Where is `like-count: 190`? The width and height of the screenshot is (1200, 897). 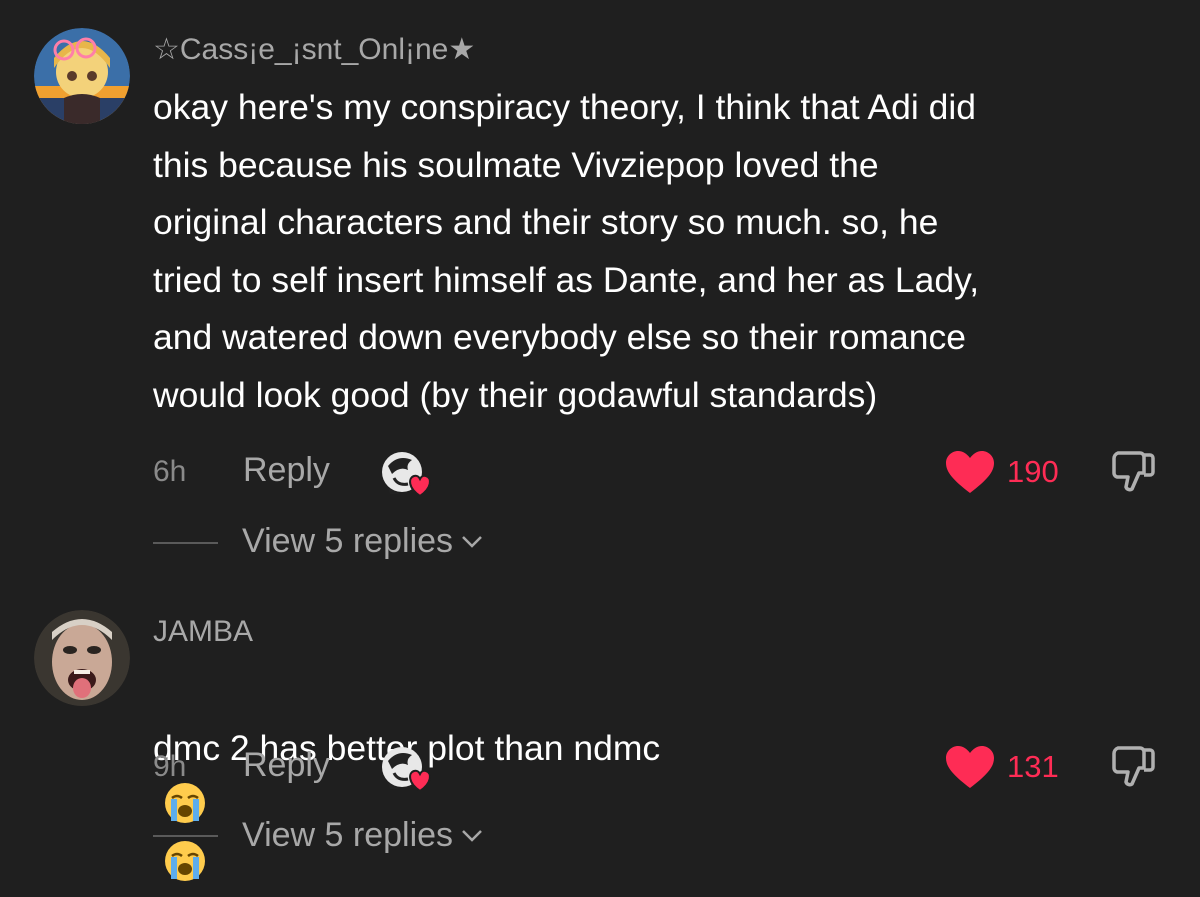 like-count: 190 is located at coordinates (1033, 471).